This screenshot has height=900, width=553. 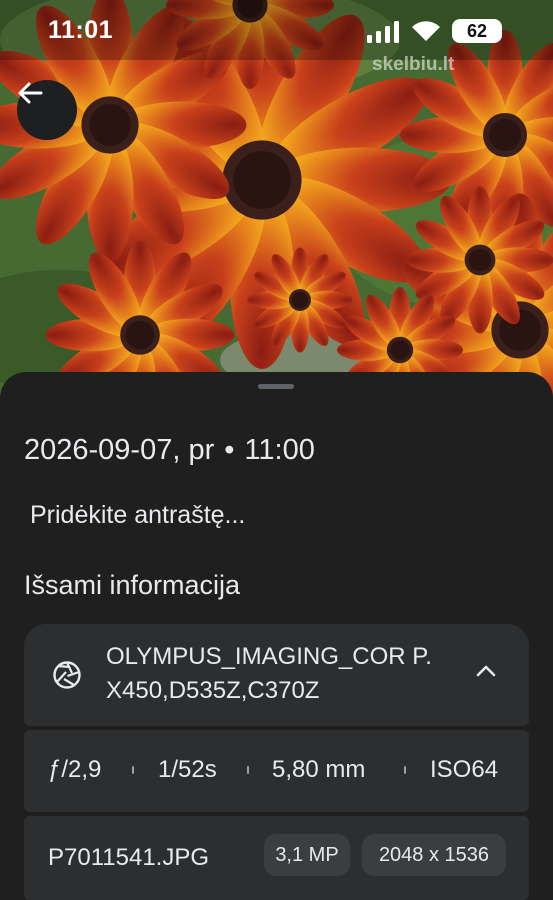 What do you see at coordinates (129, 857) in the screenshot?
I see `file-name: P7011541.JPG` at bounding box center [129, 857].